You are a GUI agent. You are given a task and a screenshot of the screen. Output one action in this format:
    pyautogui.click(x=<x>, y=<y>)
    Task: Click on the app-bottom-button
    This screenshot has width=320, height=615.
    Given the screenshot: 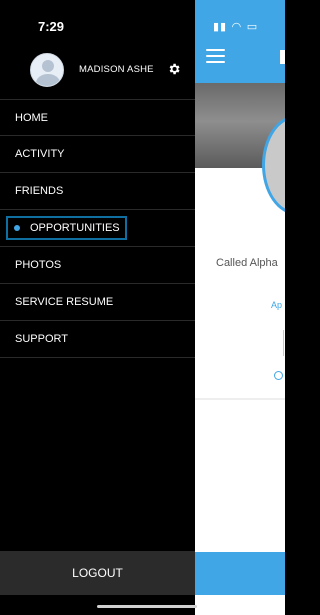 What is the action you would take?
    pyautogui.click(x=240, y=573)
    